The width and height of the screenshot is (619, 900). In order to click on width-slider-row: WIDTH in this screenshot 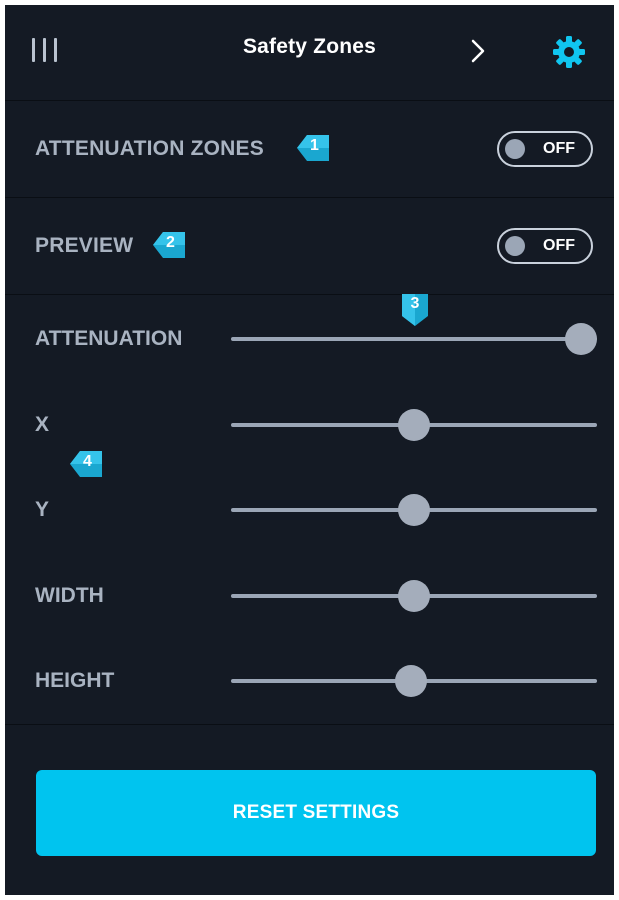, I will do `click(309, 596)`.